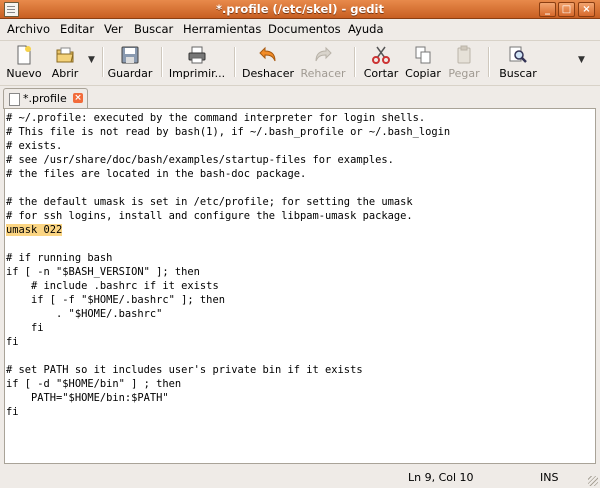  I want to click on save-button: Guardar, so click(130, 62).